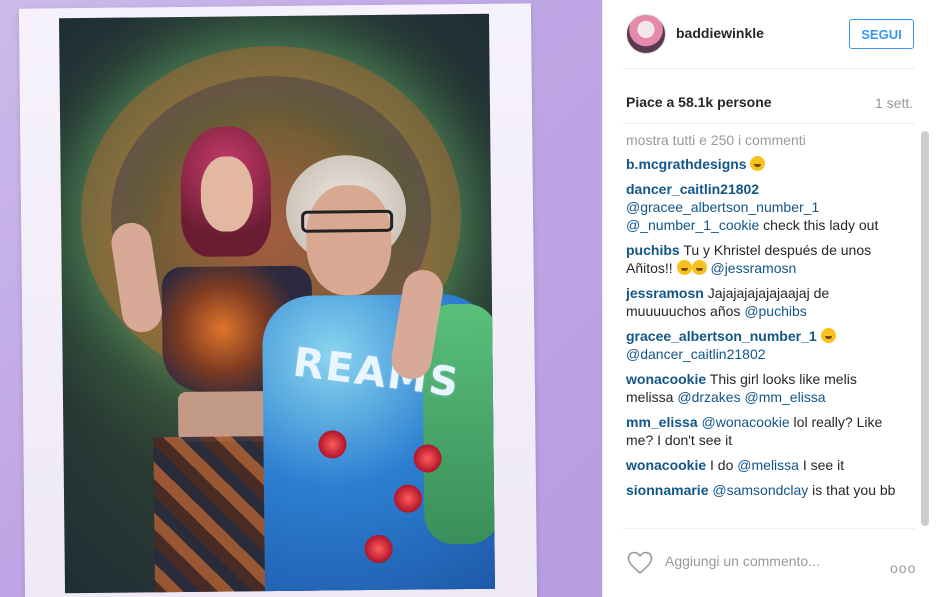 This screenshot has height=597, width=939. I want to click on comment-mention: @drzakes @mm_elissa, so click(751, 397).